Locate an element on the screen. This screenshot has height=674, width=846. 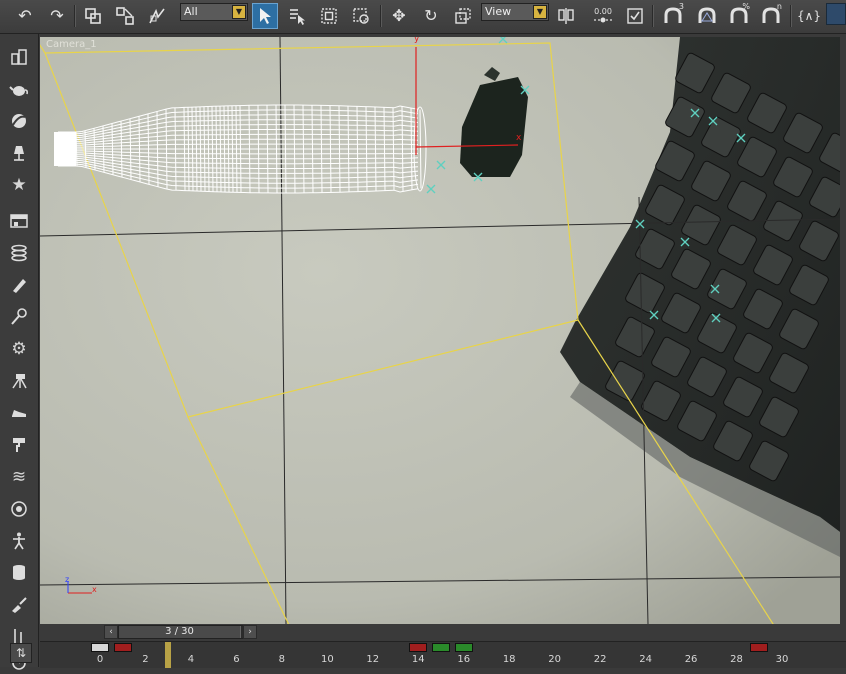
cylinder-icon is located at coordinates (19, 573).